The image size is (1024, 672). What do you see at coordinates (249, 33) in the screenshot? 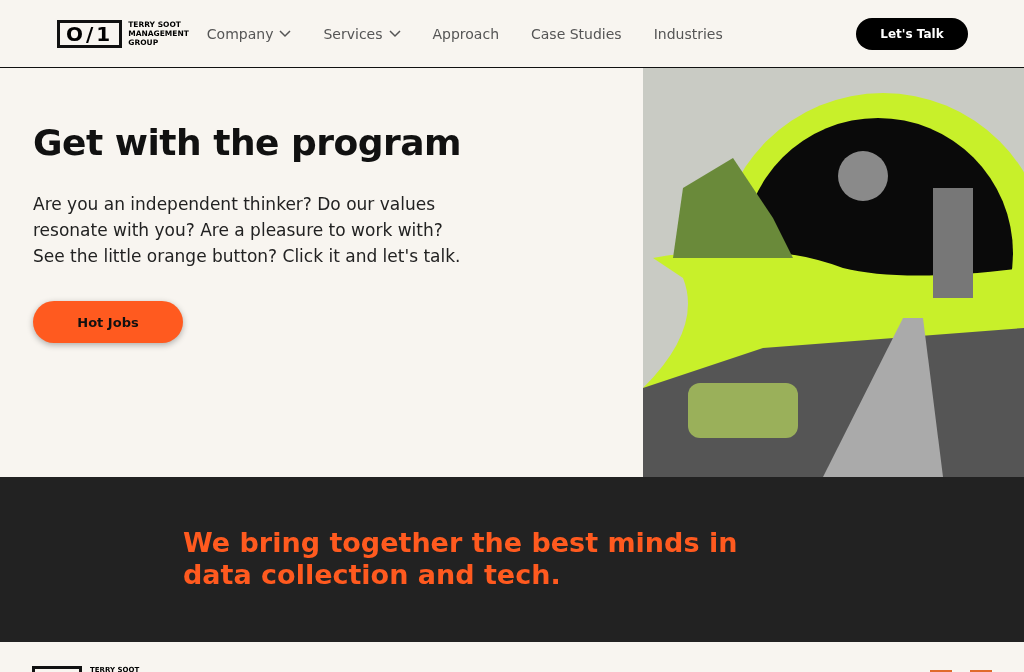
I see `nav-link: Company` at bounding box center [249, 33].